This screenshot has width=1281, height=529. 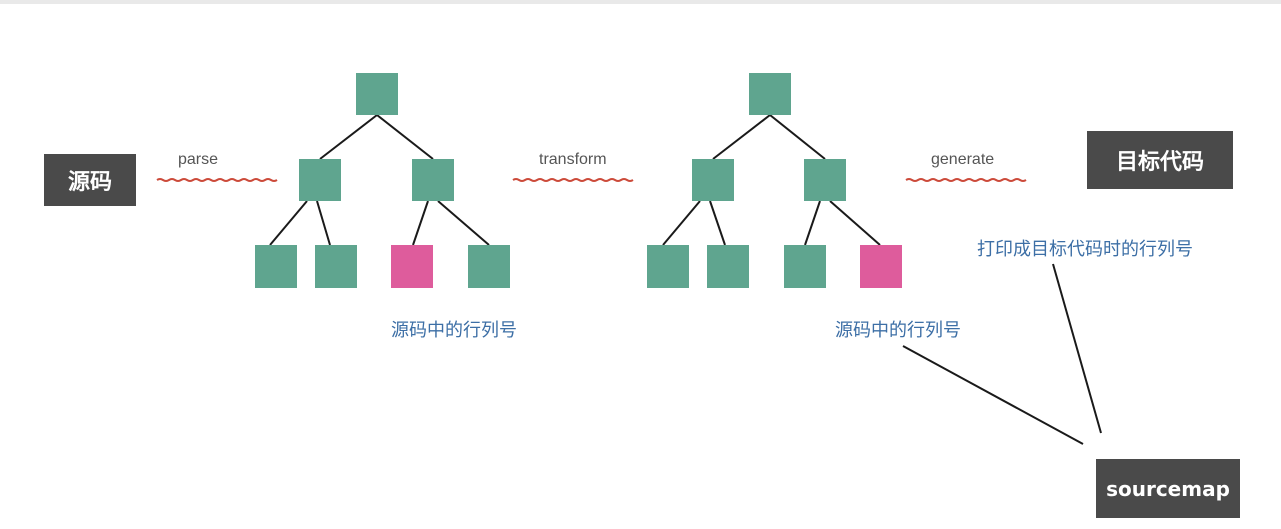 I want to click on transform-label: transform, so click(x=573, y=159).